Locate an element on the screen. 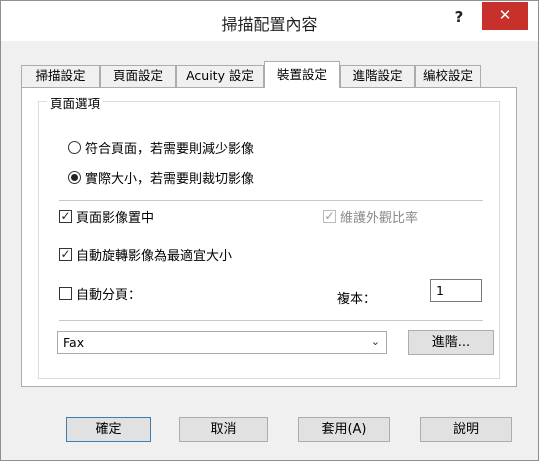 The height and width of the screenshot is (461, 539). radio-actual-size: 實際大小，若需要則裁切影像 is located at coordinates (161, 177).